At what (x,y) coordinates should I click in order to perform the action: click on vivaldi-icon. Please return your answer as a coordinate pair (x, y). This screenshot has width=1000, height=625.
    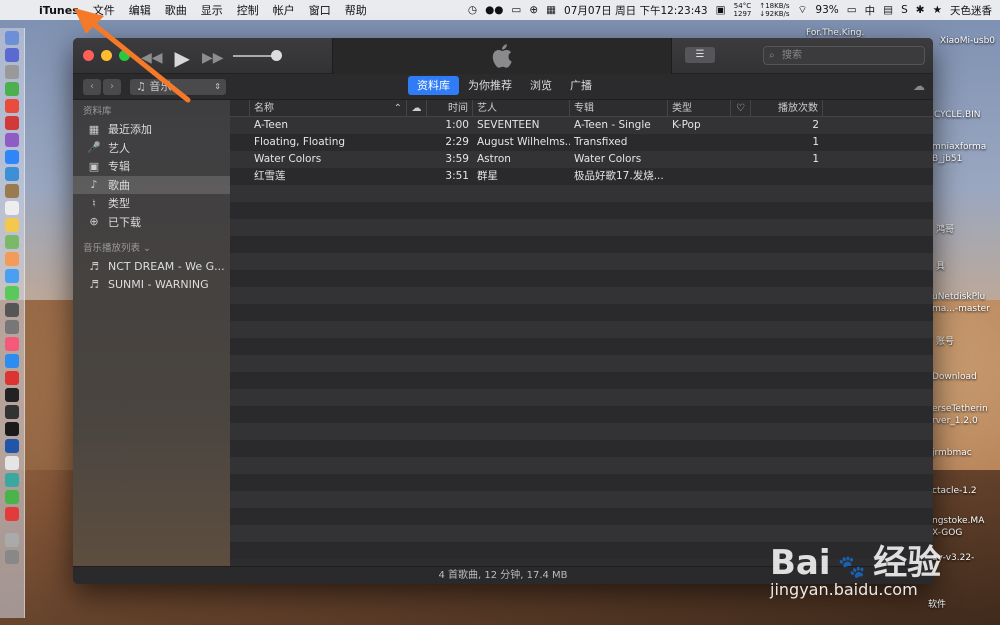
    Looking at the image, I should click on (12, 378).